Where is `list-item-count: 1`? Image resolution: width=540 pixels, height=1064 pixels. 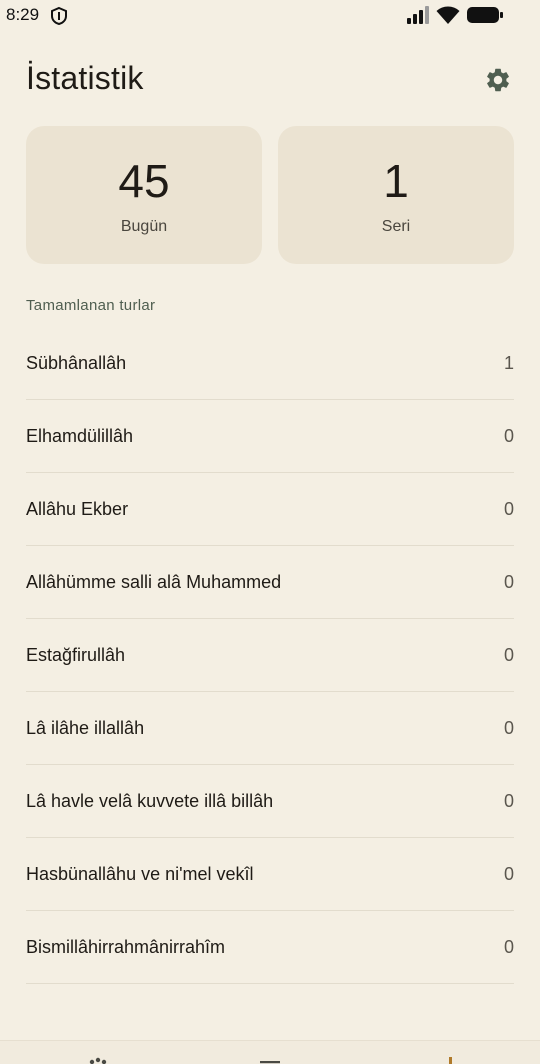 list-item-count: 1 is located at coordinates (508, 363).